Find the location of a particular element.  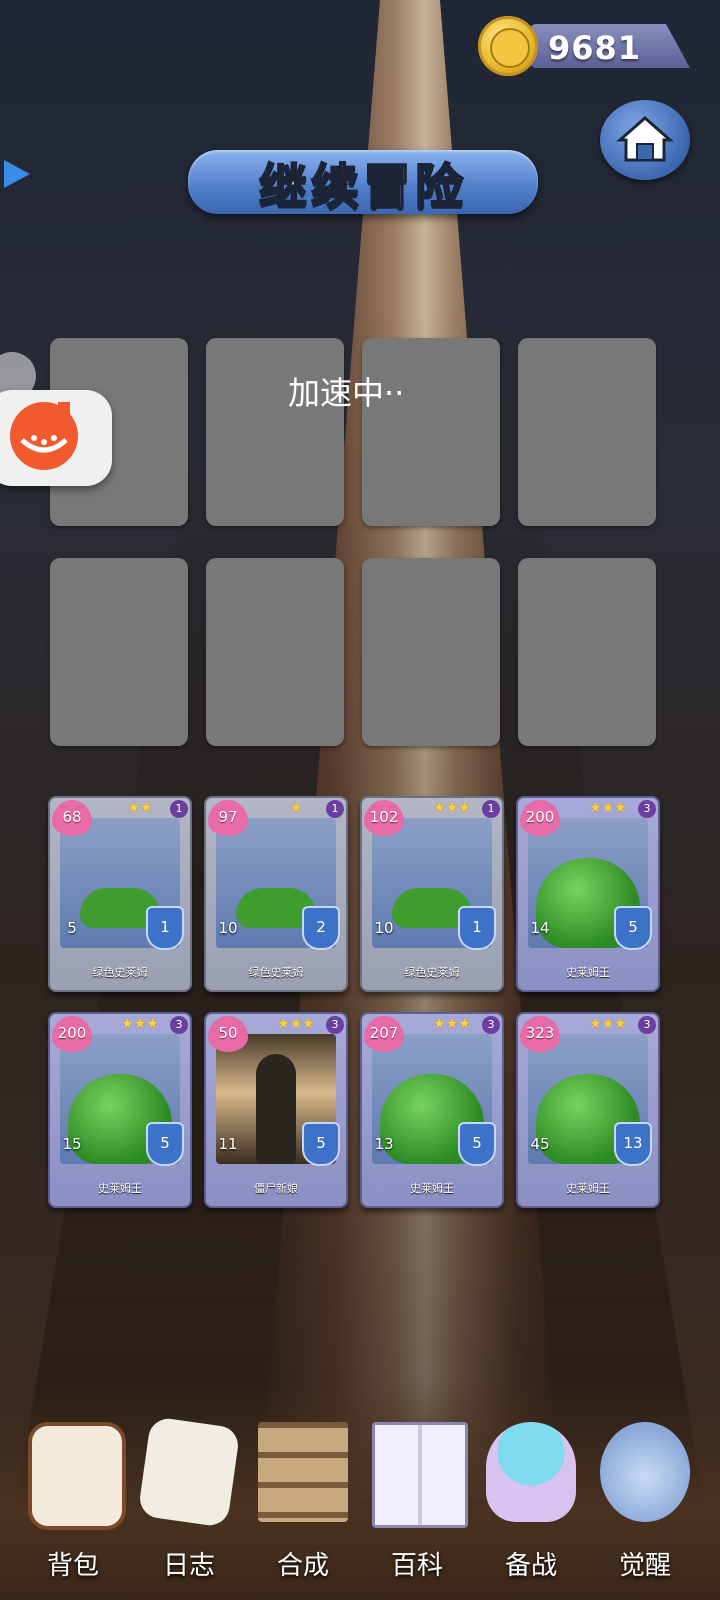

hp-heart-icon: 207 is located at coordinates (384, 1034).